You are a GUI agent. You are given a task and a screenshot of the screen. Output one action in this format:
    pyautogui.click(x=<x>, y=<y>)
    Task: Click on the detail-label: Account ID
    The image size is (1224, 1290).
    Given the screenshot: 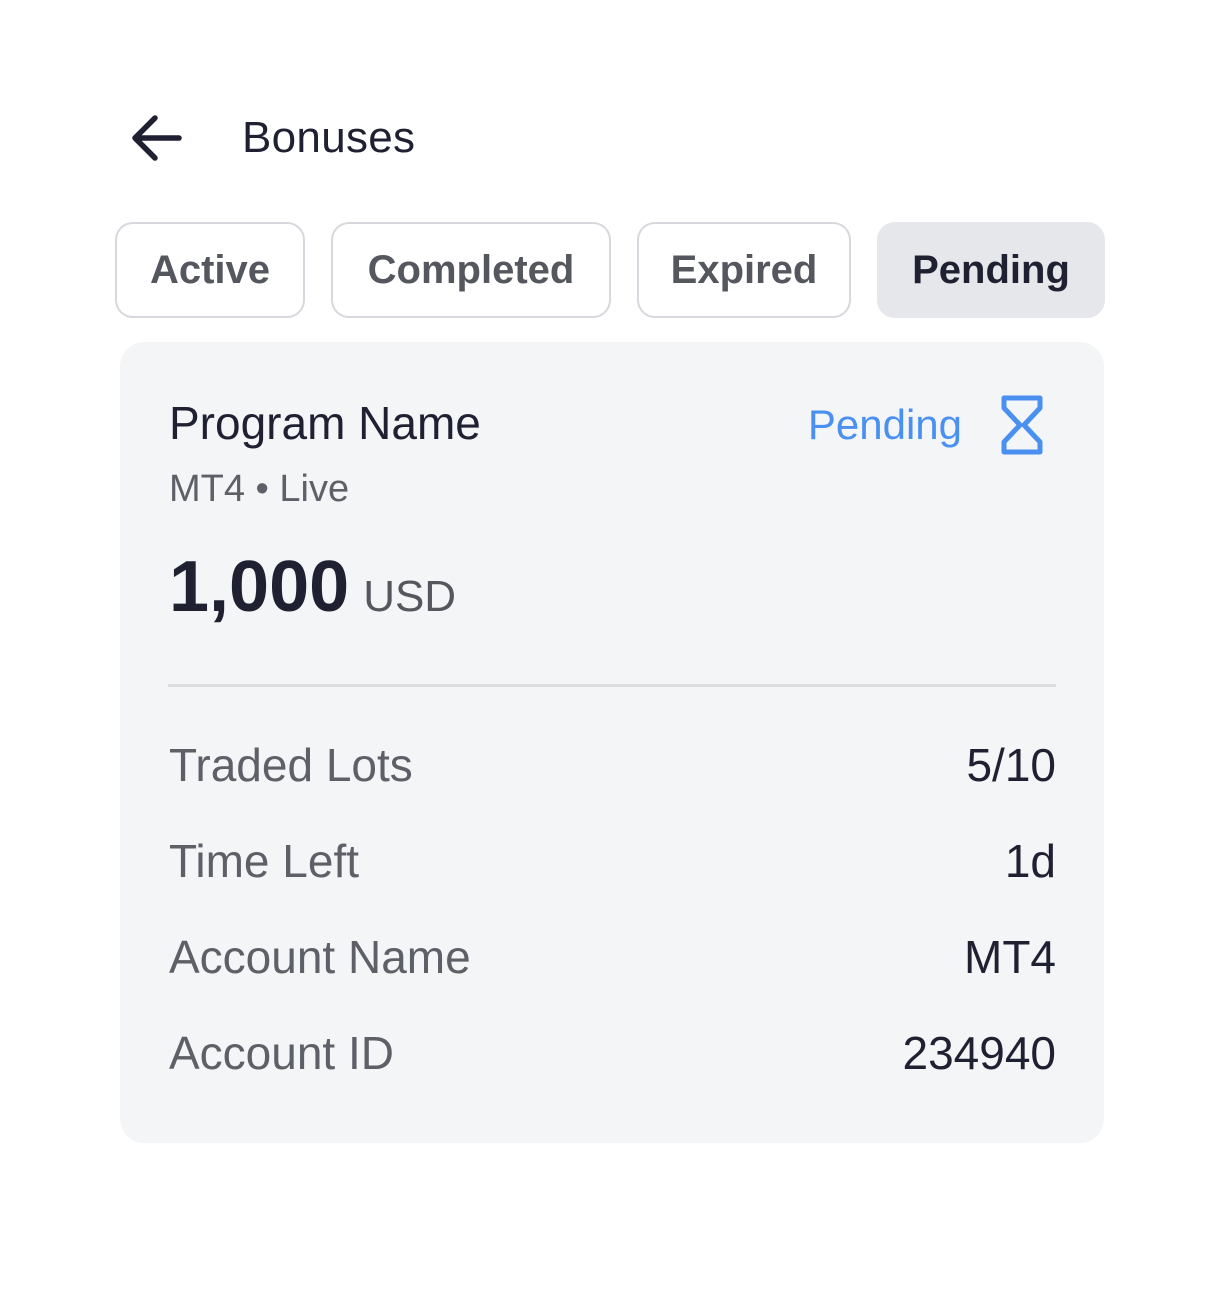 What is the action you would take?
    pyautogui.click(x=281, y=1053)
    